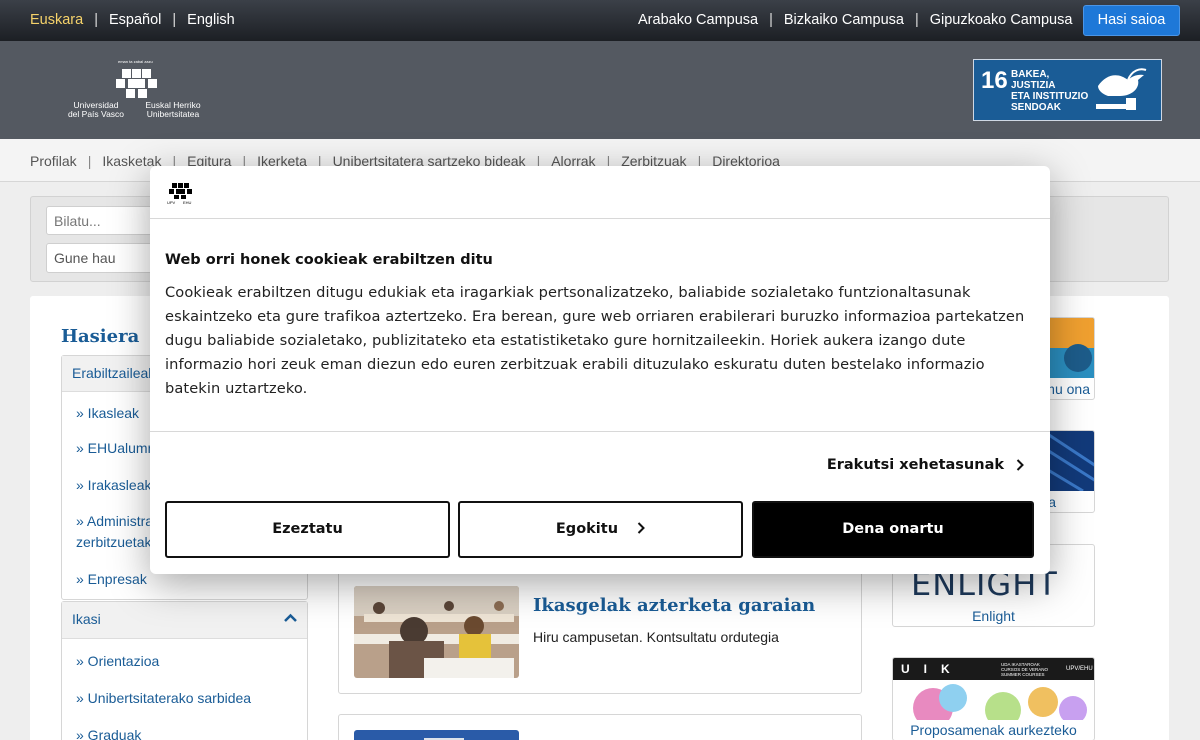  I want to click on svg-text: EHU, so click(187, 202).